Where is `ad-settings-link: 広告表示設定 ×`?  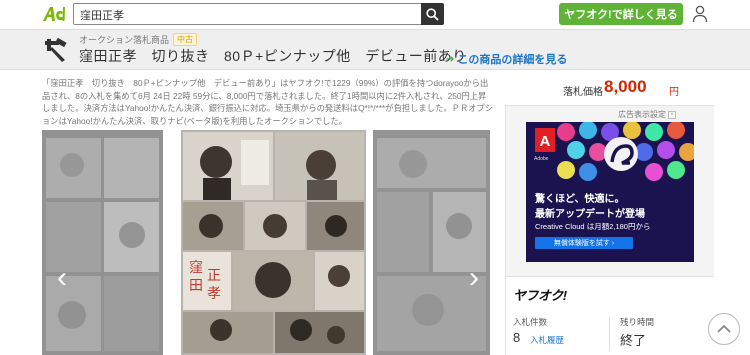 ad-settings-link: 広告表示設定 × is located at coordinates (647, 114).